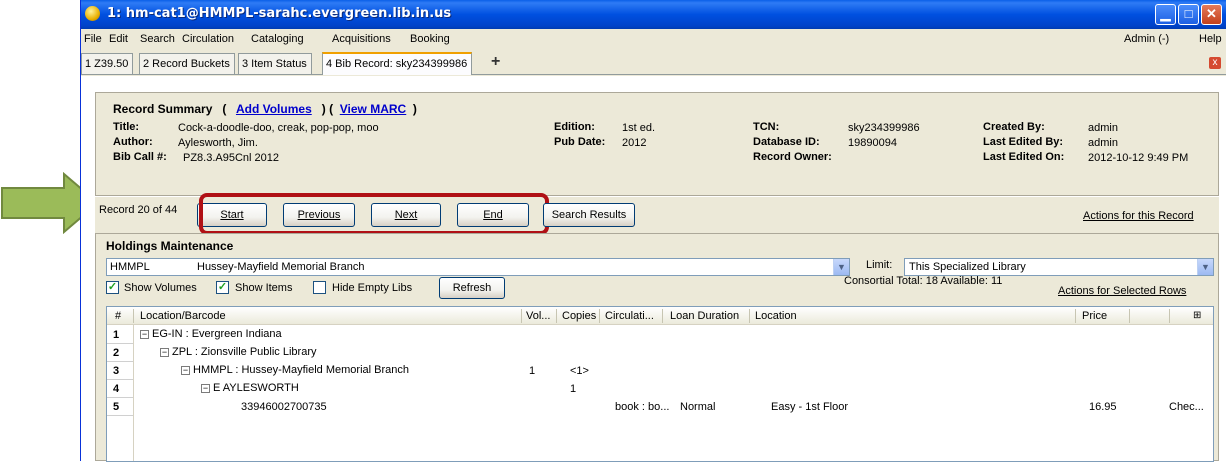  Describe the element at coordinates (1014, 127) in the screenshot. I see `created-by-label: Created By:` at that location.